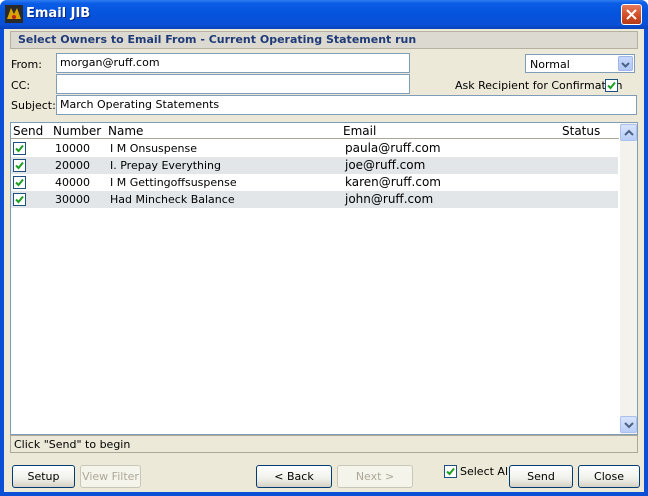 The image size is (648, 496). Describe the element at coordinates (314, 199) in the screenshot. I see `table-row: 30000 Had Mincheck Balance john@ruff.com` at that location.